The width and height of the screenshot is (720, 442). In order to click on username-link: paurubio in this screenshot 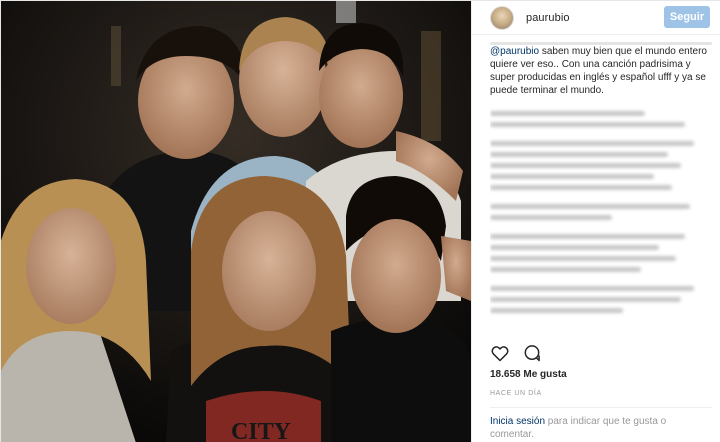, I will do `click(548, 18)`.